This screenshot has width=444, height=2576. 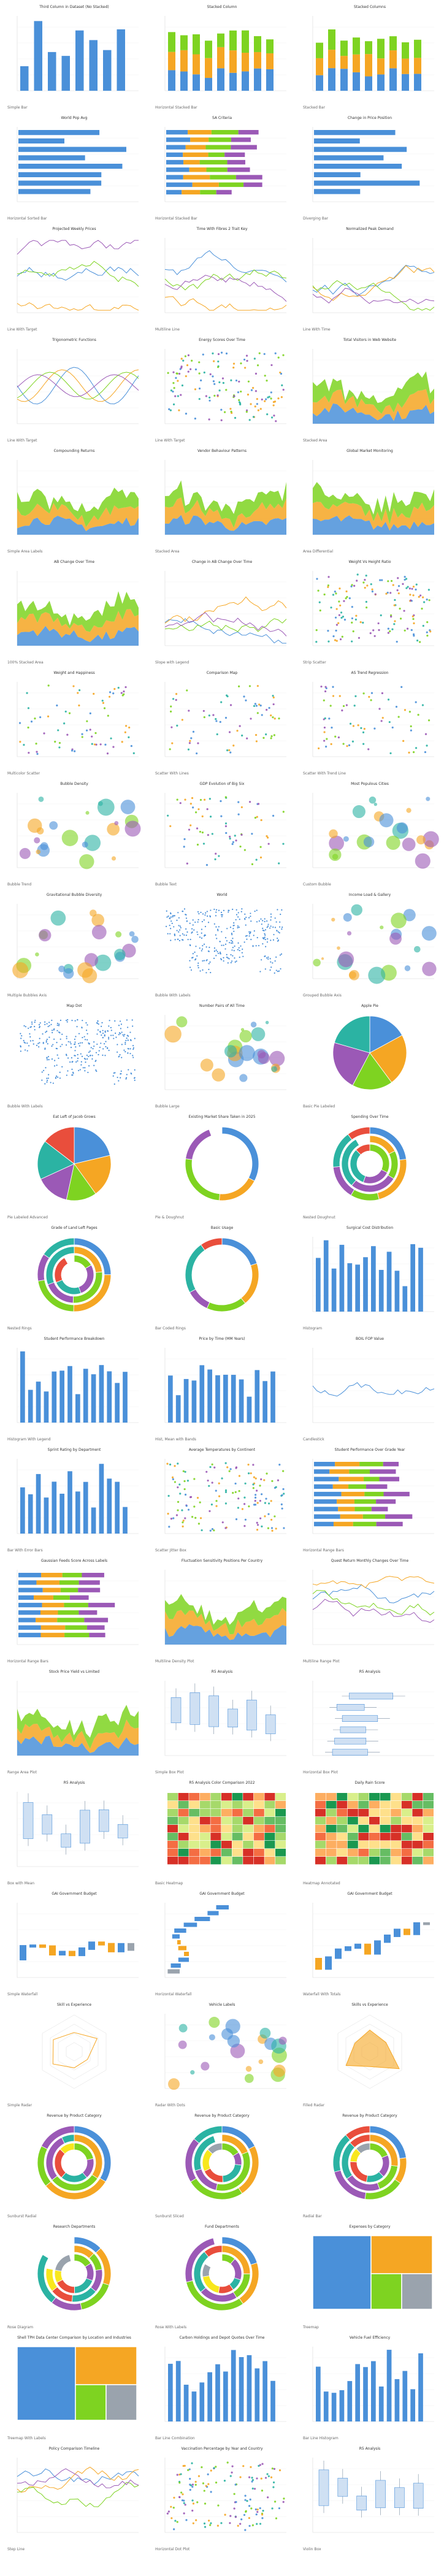 I want to click on chart-title: Existing Market Share Taken in 2025, so click(x=222, y=1117).